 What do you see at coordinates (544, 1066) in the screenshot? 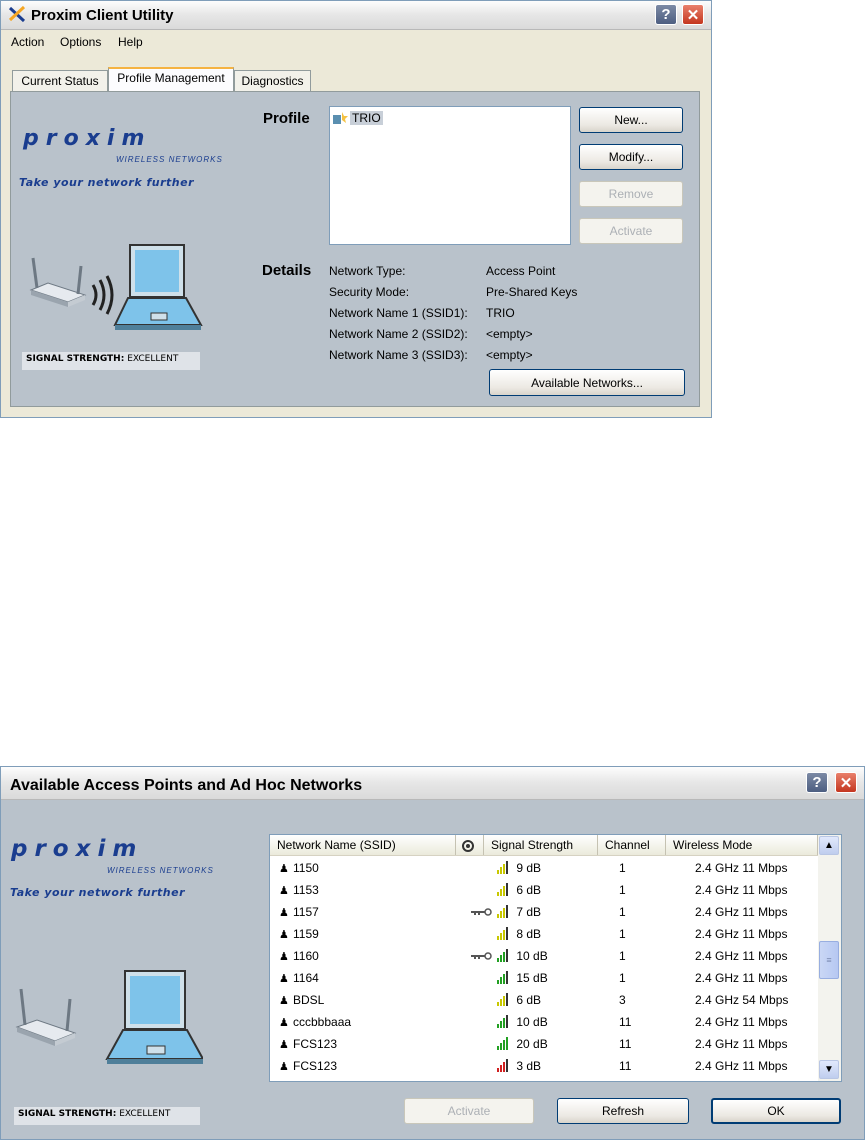
I see `table-row: ♟ FCS123 3 dB 11 2.4 GHz 11 Mbps` at bounding box center [544, 1066].